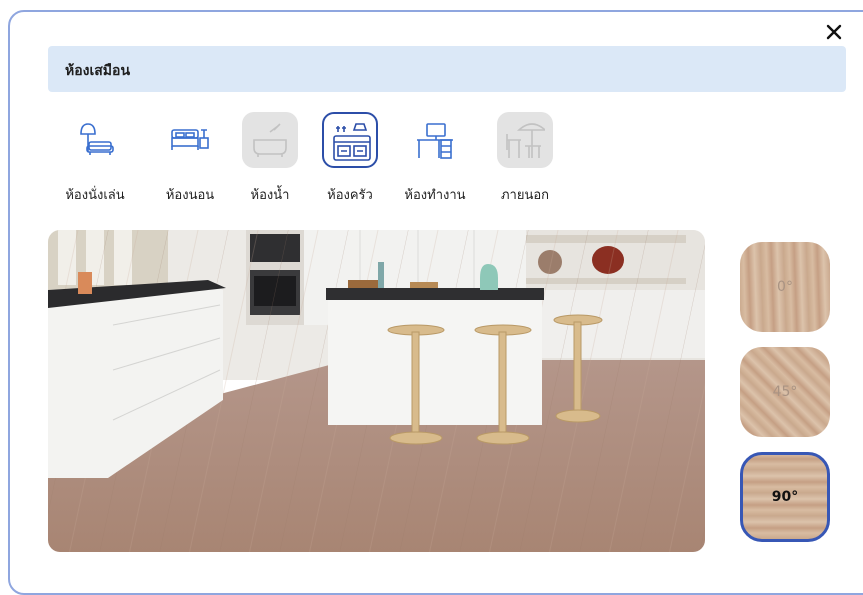 The width and height of the screenshot is (863, 595). What do you see at coordinates (190, 195) in the screenshot?
I see `room-label: ห้องนอน` at bounding box center [190, 195].